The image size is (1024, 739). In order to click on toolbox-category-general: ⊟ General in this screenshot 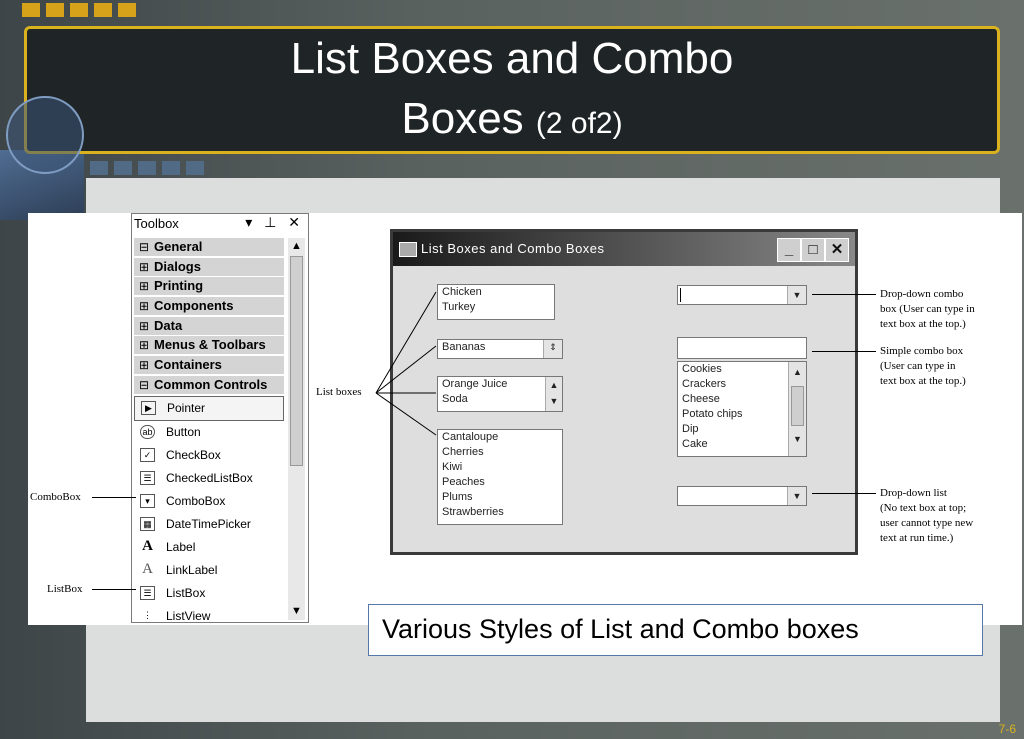, I will do `click(209, 247)`.